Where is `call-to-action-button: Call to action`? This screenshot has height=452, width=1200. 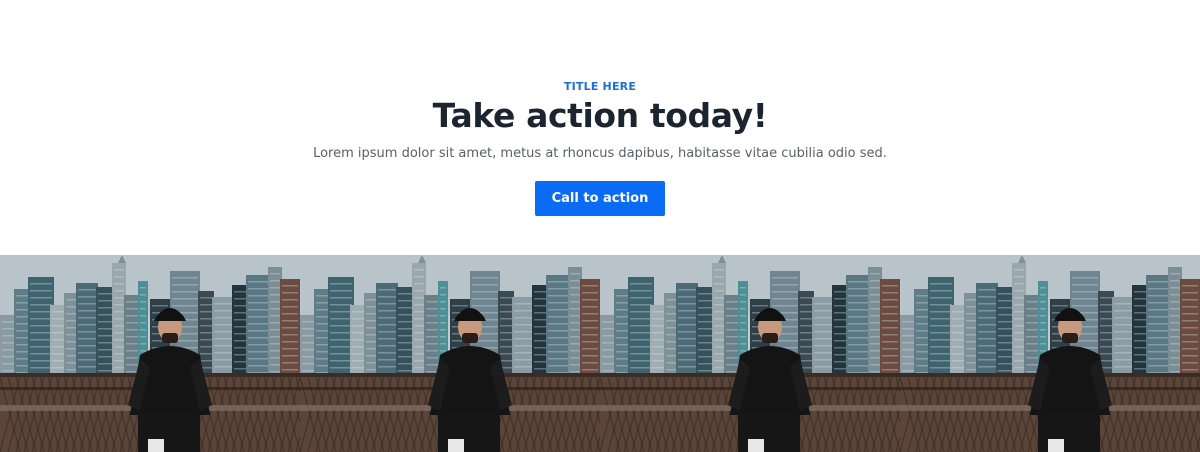 call-to-action-button: Call to action is located at coordinates (600, 198).